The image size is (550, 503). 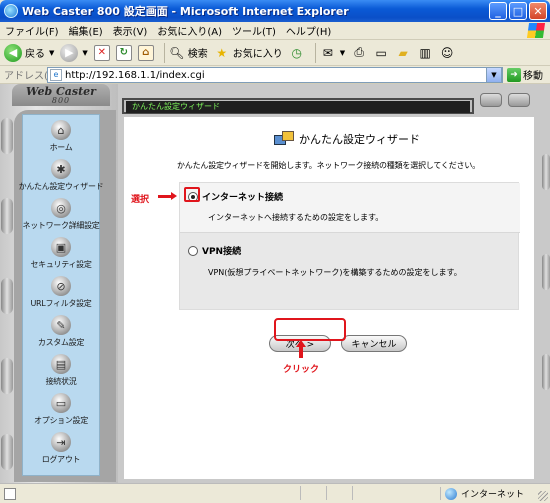 What do you see at coordinates (538, 11) in the screenshot?
I see `close-button: ✕` at bounding box center [538, 11].